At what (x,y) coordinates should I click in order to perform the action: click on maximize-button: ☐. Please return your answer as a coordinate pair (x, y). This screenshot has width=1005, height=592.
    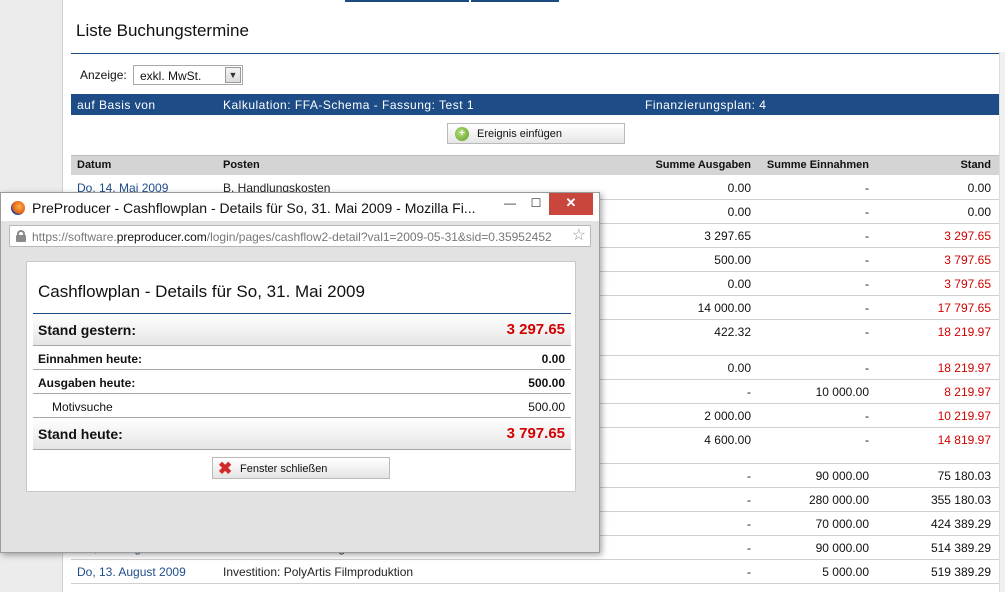
    Looking at the image, I should click on (536, 204).